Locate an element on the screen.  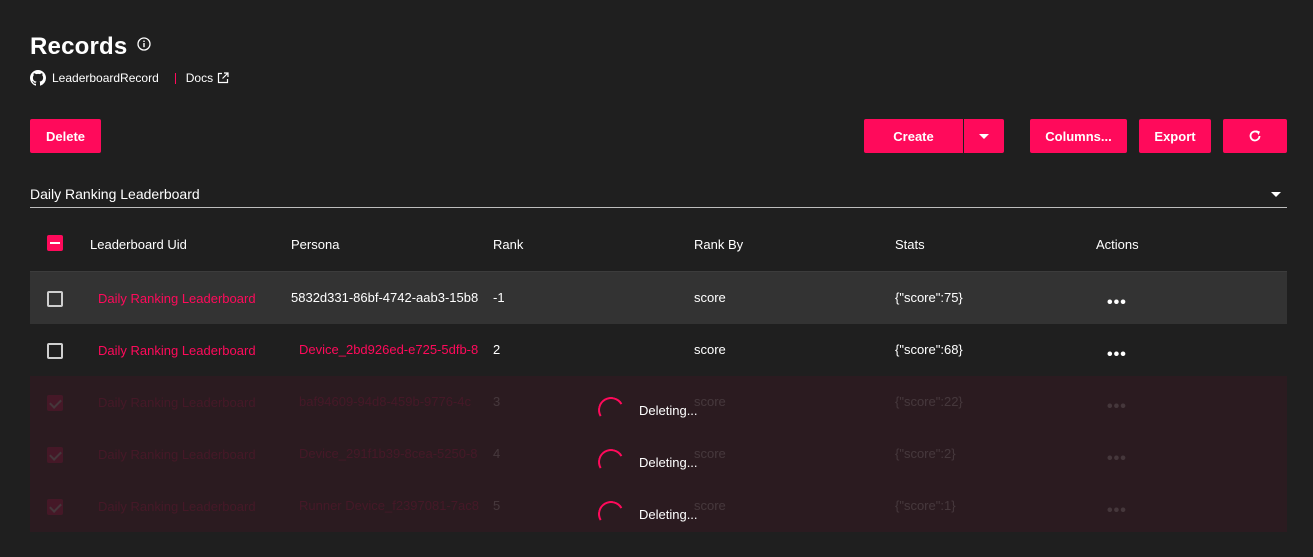
persona-link: baf94609-94d8-459b-9776-4c is located at coordinates (385, 401).